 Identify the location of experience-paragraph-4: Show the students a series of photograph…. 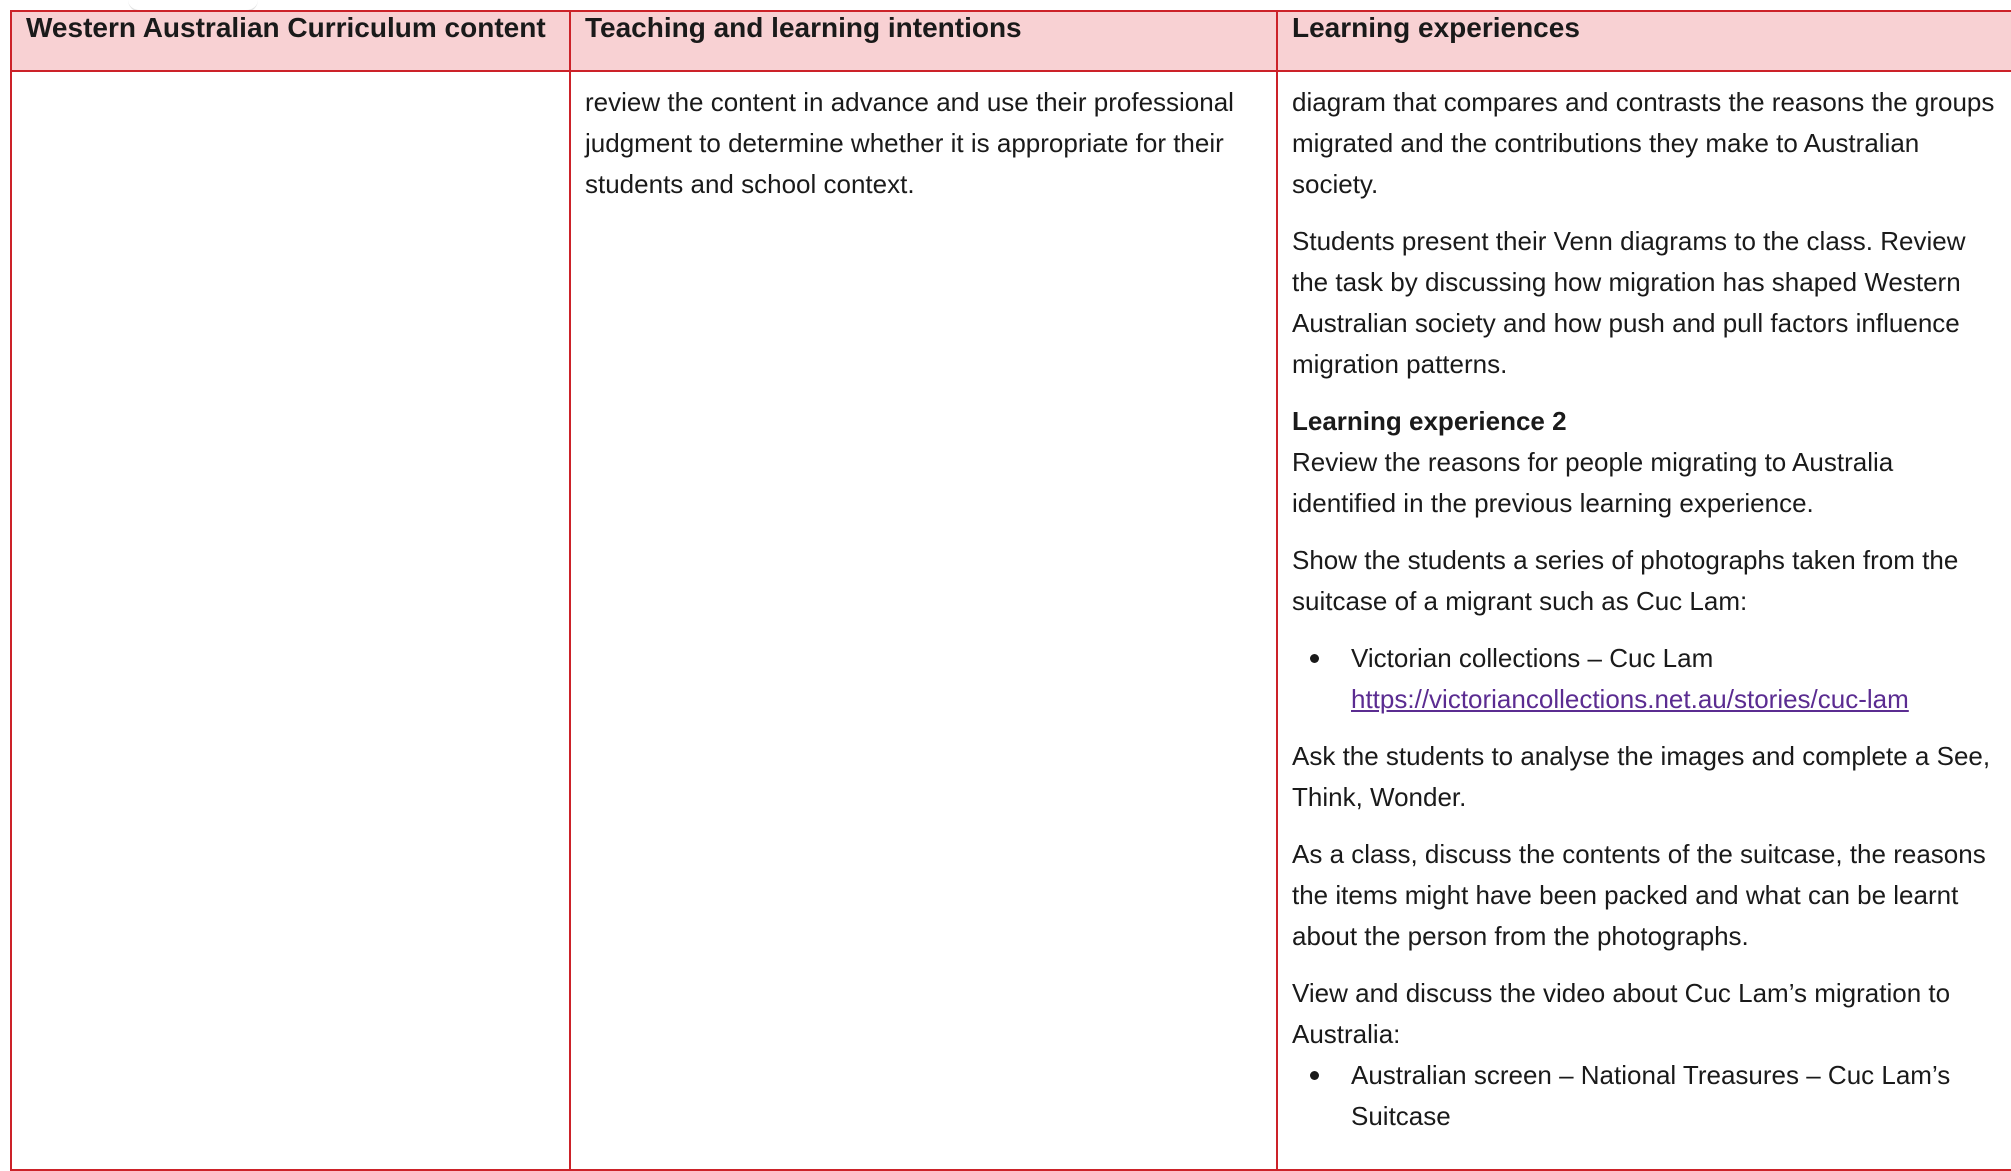
(1625, 580).